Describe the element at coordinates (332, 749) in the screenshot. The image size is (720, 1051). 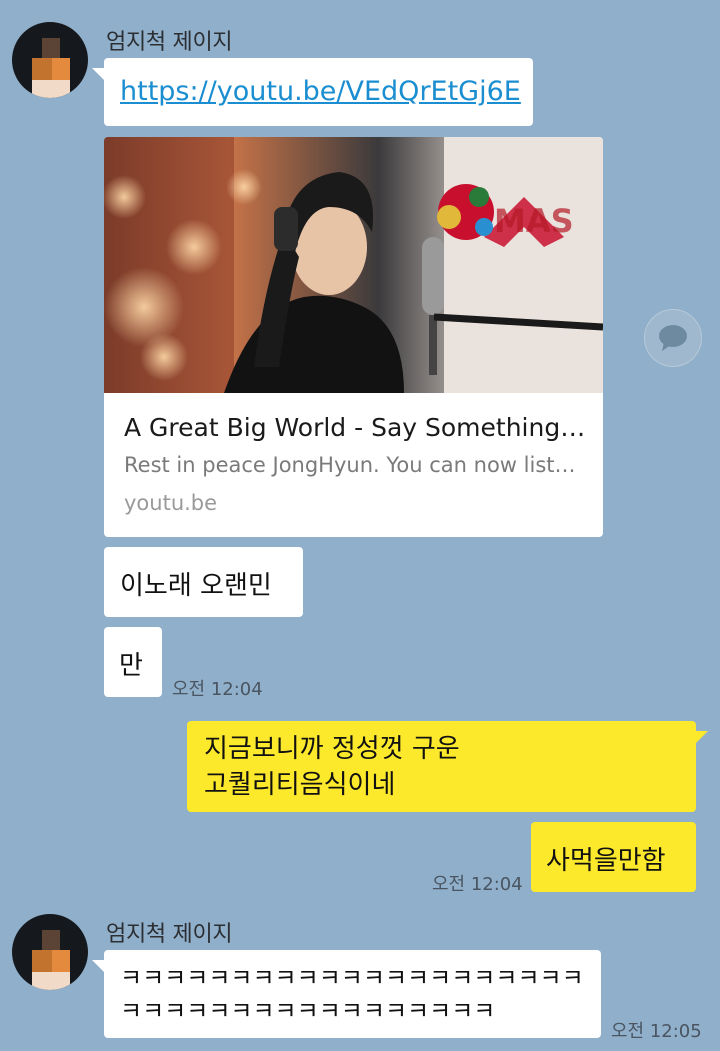
I see `message-text-line1: 지금보니까 정성껏 구운` at that location.